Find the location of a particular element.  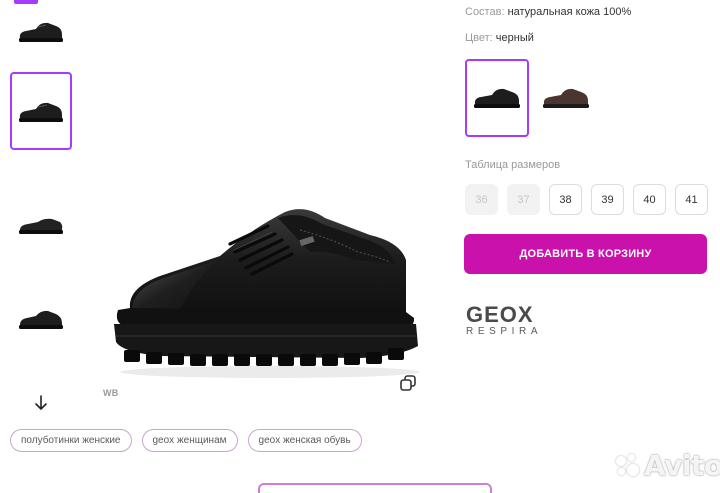

size-option: 37 is located at coordinates (523, 199).